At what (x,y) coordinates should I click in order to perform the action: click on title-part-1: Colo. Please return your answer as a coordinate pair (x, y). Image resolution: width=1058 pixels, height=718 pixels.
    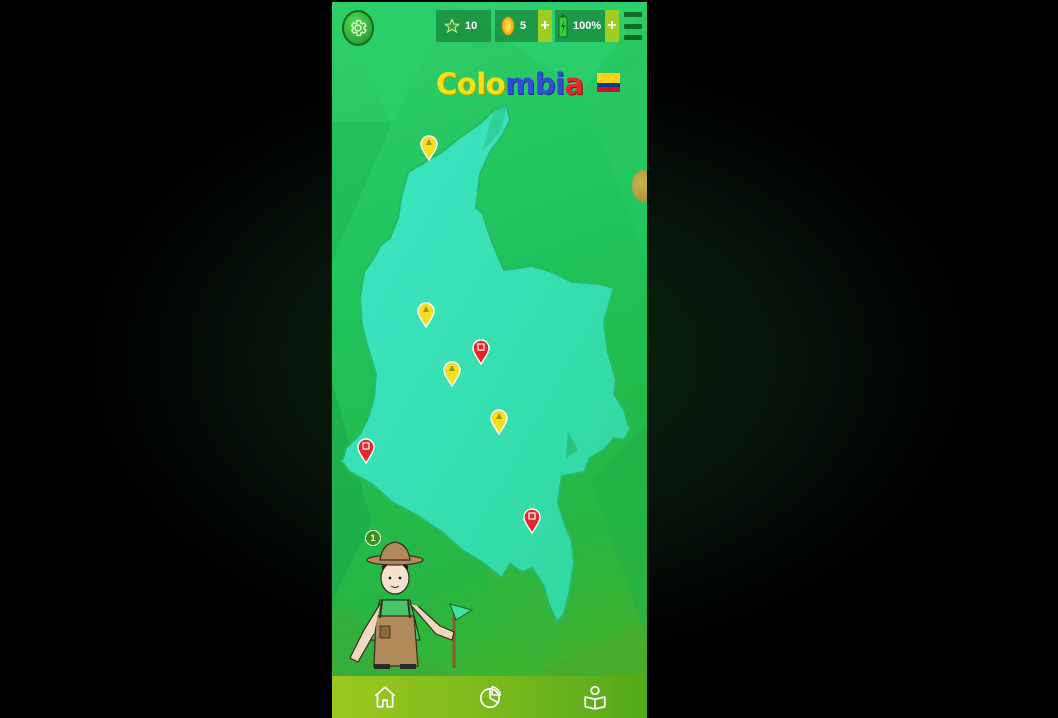
    Looking at the image, I should click on (471, 84).